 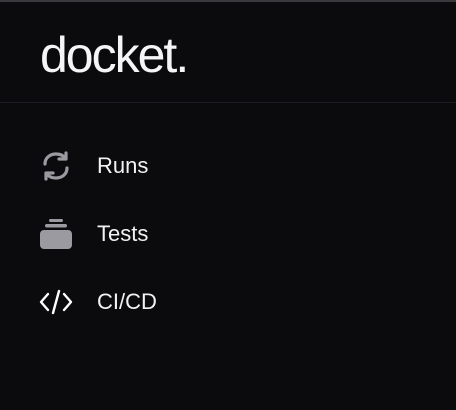 I want to click on sidebar-item-label: Runs, so click(x=123, y=165).